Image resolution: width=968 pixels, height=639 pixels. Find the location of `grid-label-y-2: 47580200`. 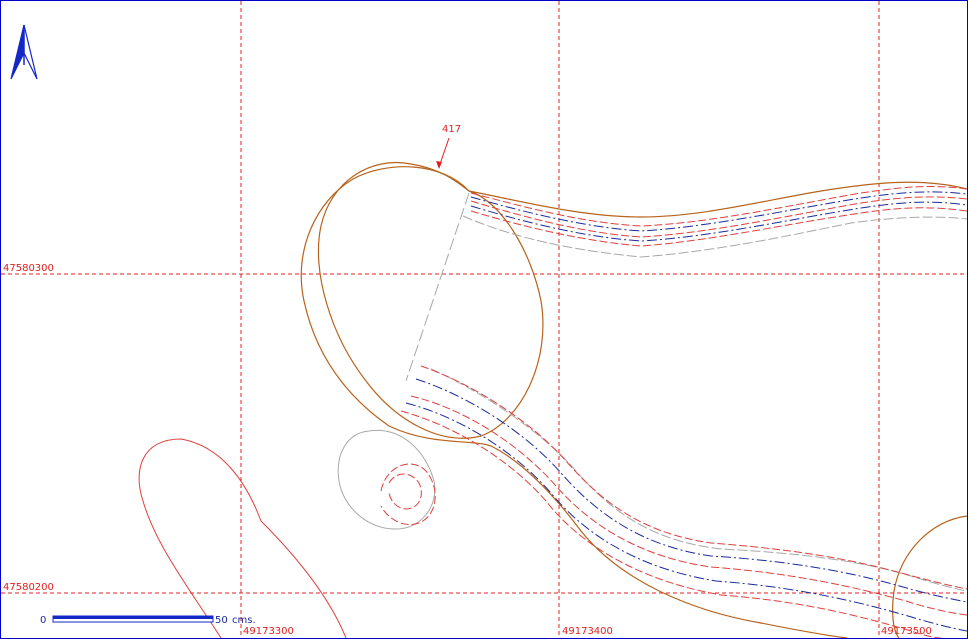

grid-label-y-2: 47580200 is located at coordinates (28, 587).